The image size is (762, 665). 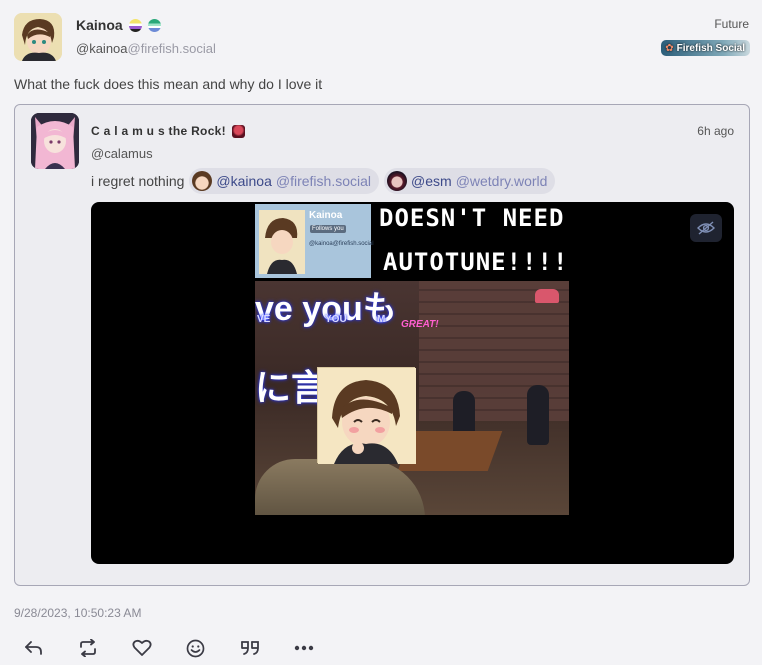 I want to click on quote-text-body: i regret nothing, so click(x=138, y=181).